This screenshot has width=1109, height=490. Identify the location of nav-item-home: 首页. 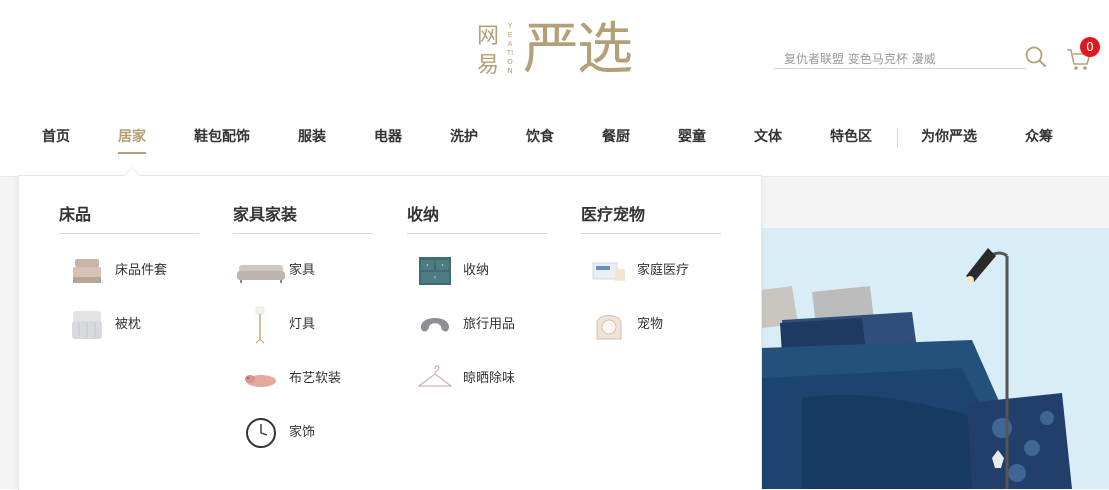
(56, 137).